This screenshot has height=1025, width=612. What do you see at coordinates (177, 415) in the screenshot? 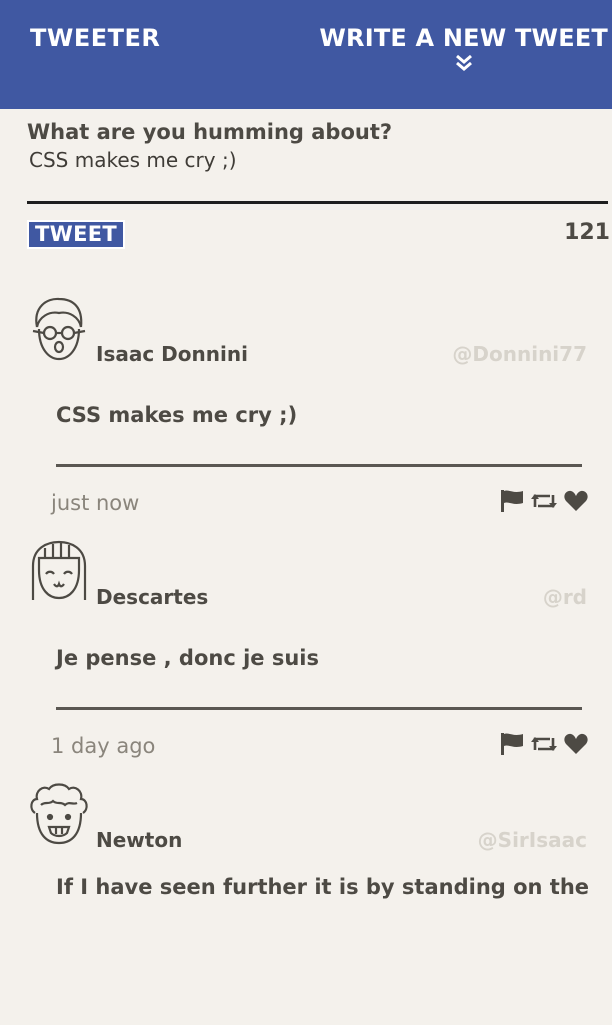
I see `tweet-text: CSS makes me cry ;)` at bounding box center [177, 415].